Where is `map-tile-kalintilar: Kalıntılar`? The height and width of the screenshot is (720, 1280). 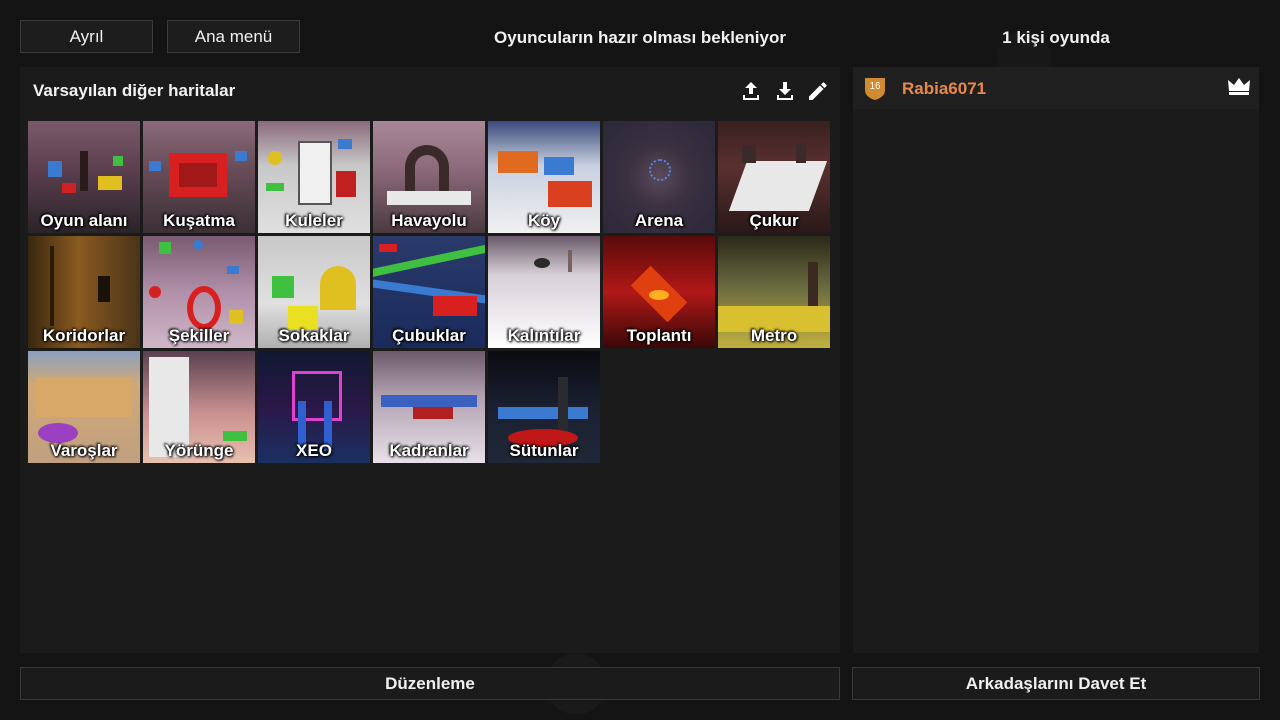 map-tile-kalintilar: Kalıntılar is located at coordinates (544, 292).